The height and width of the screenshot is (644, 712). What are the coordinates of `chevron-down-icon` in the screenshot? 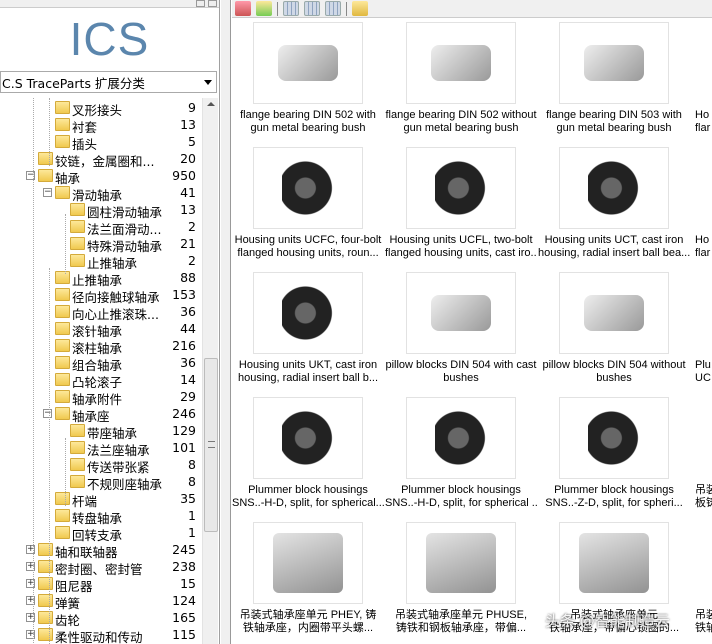 It's located at (208, 82).